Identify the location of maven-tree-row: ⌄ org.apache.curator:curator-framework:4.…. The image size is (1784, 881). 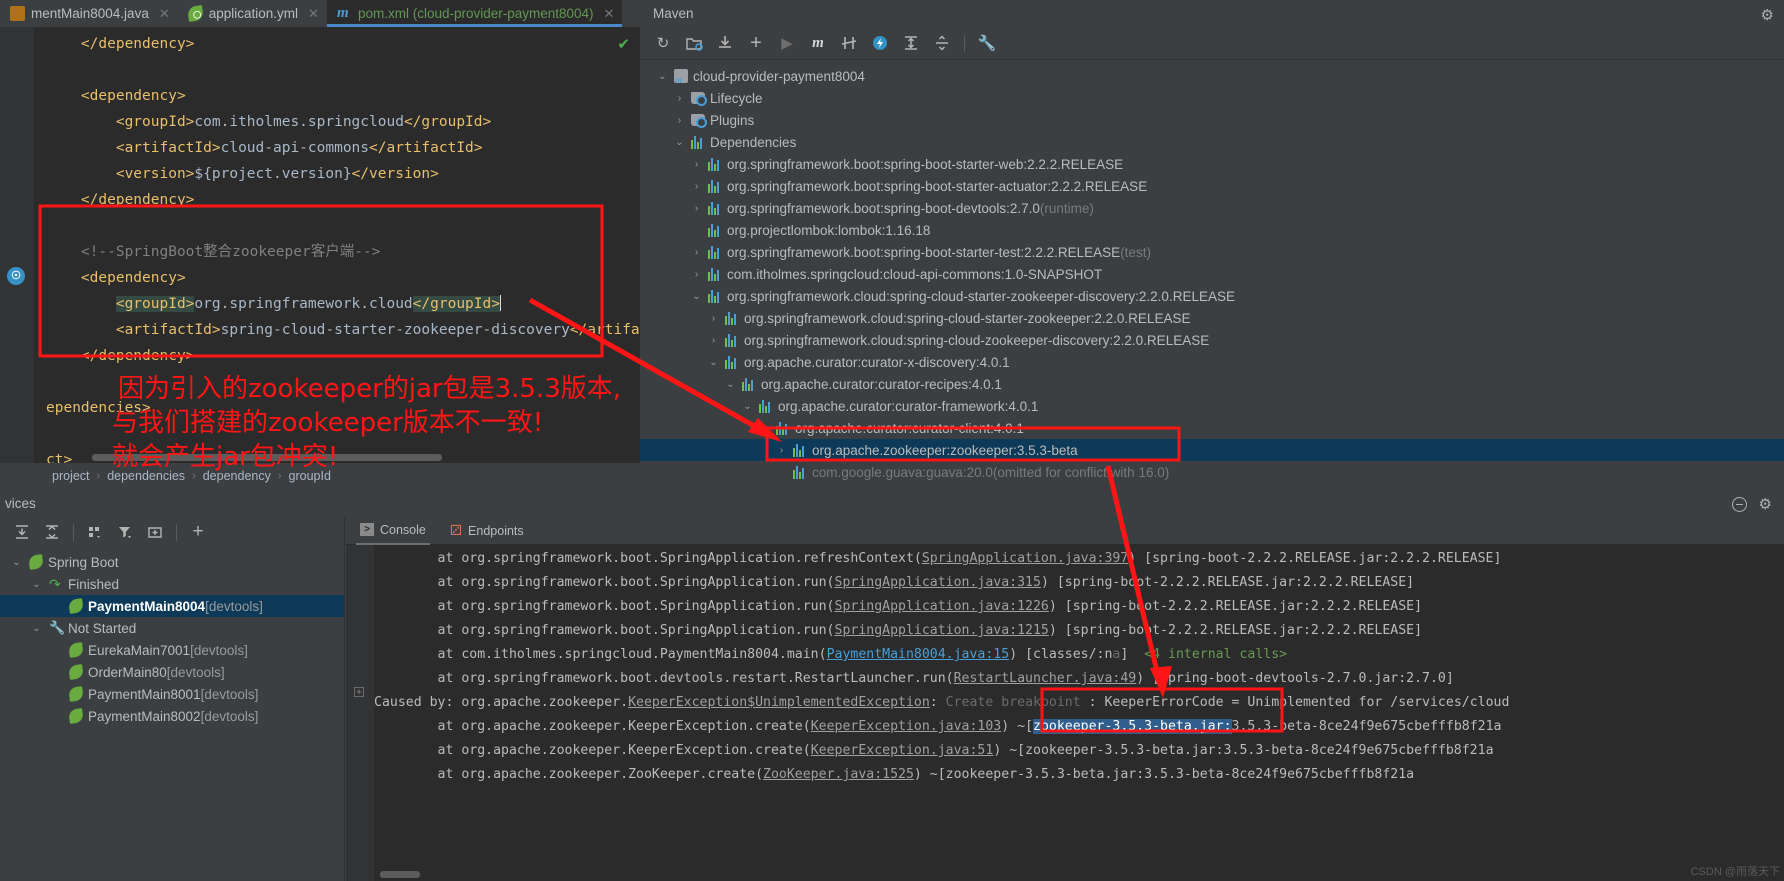
(1212, 406).